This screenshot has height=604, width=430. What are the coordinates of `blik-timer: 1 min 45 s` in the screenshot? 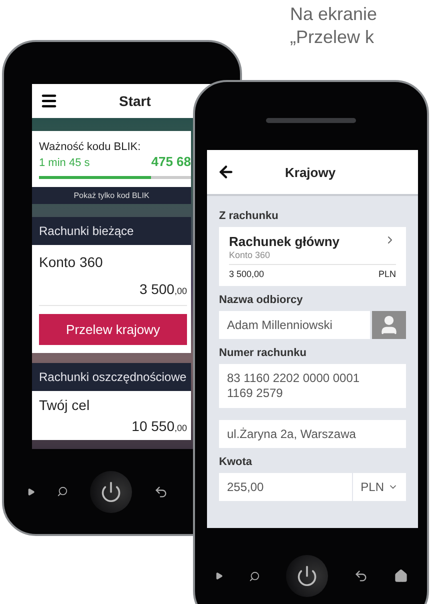 It's located at (64, 163).